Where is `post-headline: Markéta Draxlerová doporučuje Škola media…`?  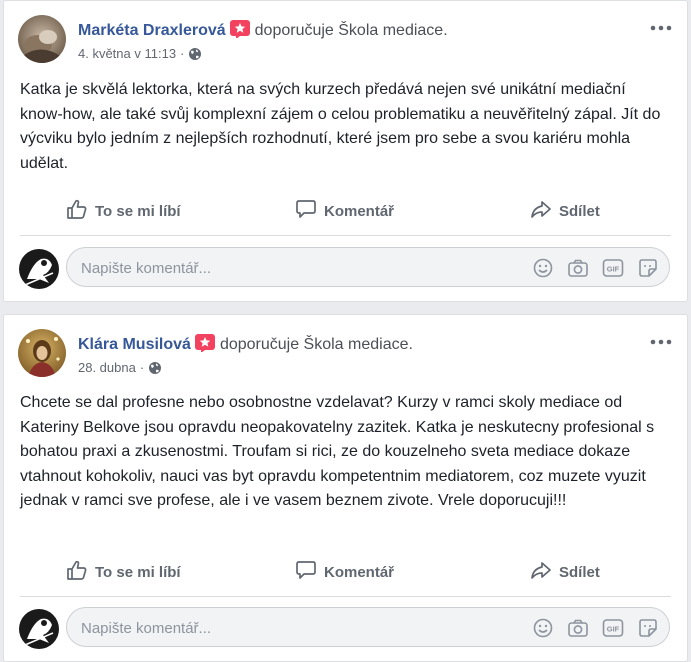
post-headline: Markéta Draxlerová doporučuje Škola media… is located at coordinates (263, 30).